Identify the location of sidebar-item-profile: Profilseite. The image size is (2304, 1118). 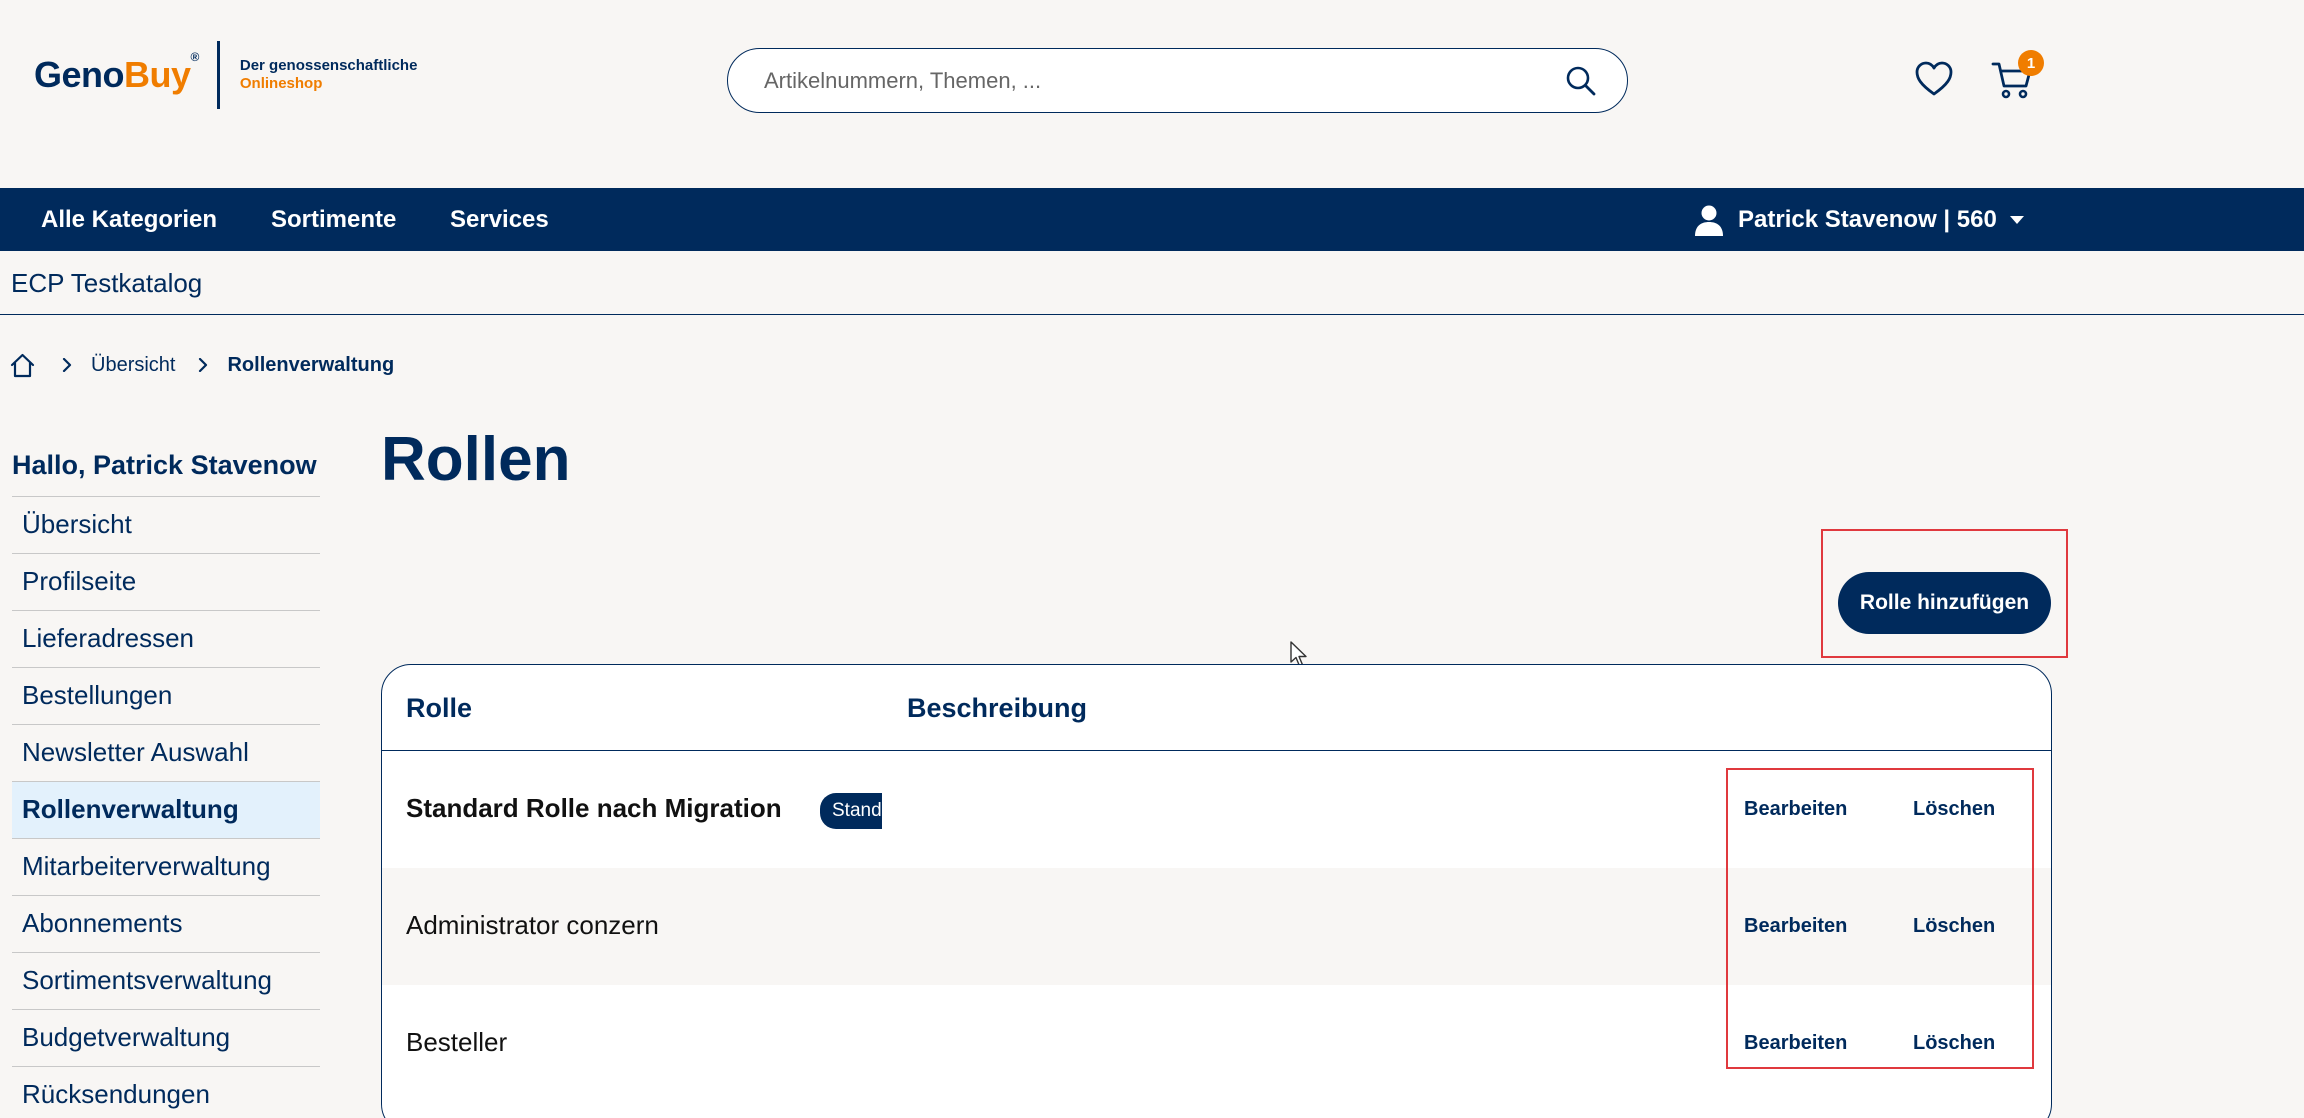
(166, 582).